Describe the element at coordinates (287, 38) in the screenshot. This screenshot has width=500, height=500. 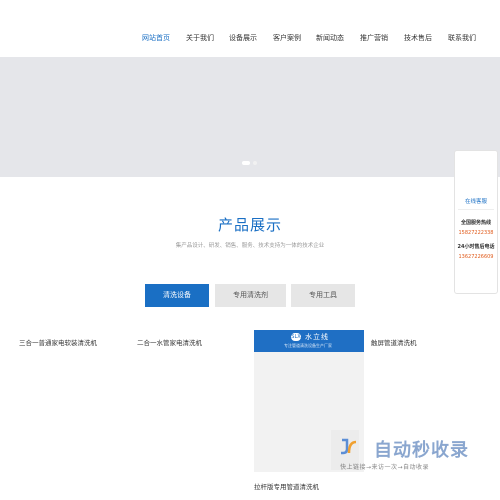
I see `nav-cases: 客户案例` at that location.